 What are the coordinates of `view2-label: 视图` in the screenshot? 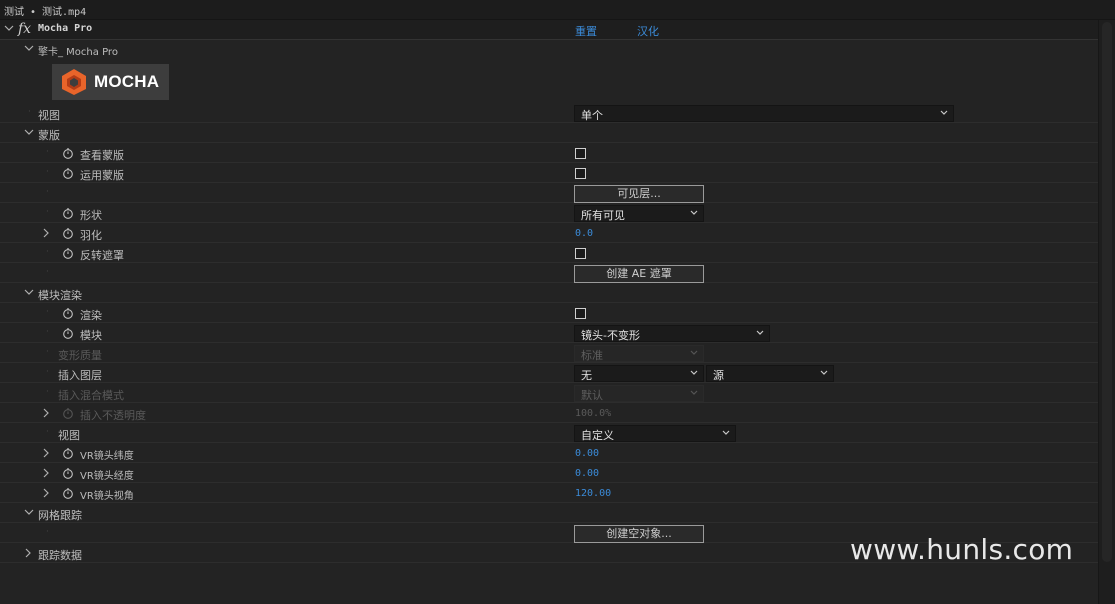 It's located at (69, 435).